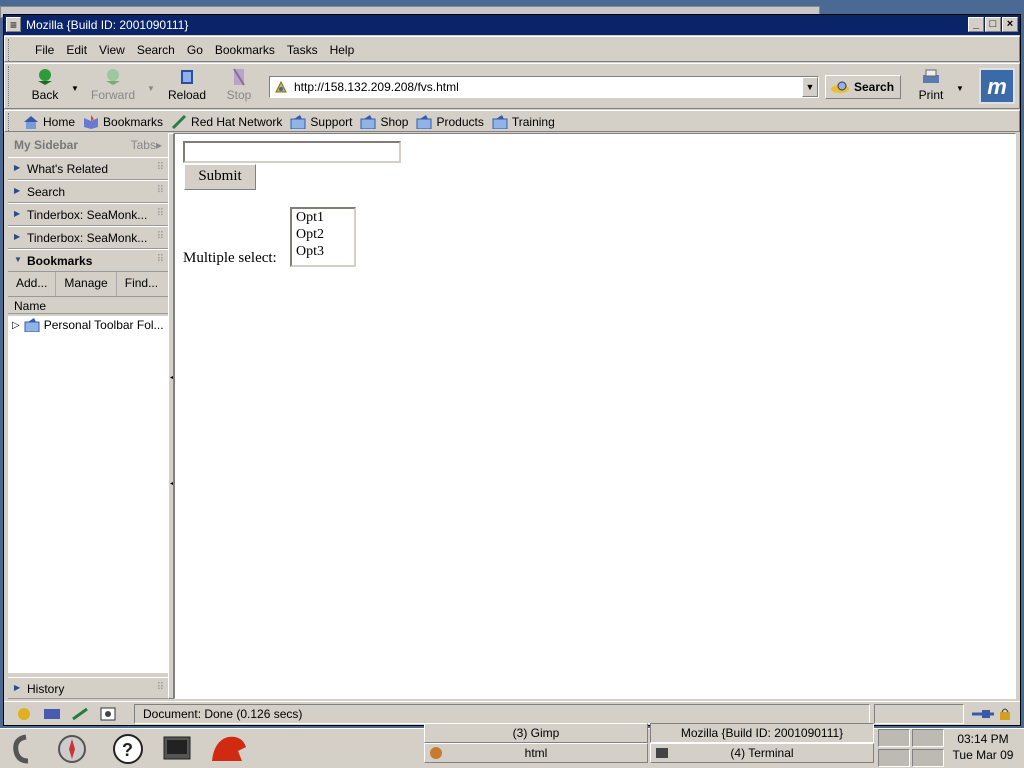 The width and height of the screenshot is (1024, 768). I want to click on print-button: Print, so click(931, 85).